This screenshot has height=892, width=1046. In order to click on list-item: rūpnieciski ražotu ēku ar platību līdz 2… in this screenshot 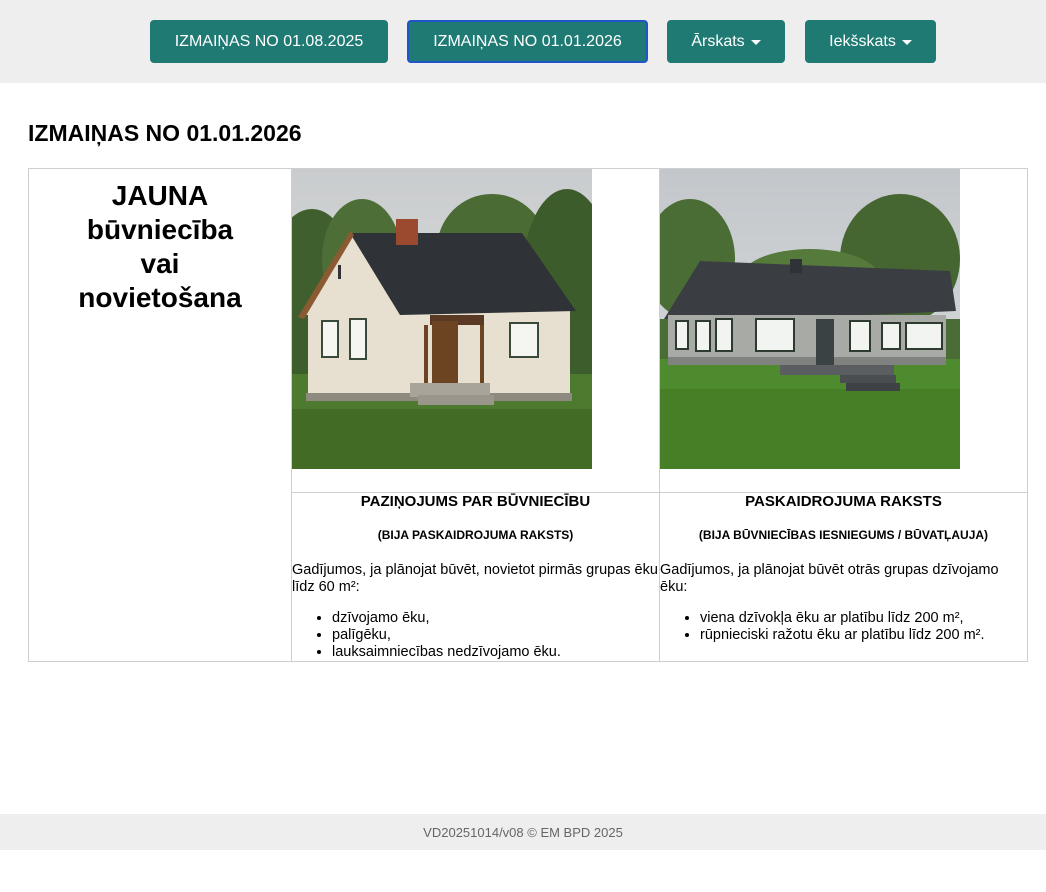, I will do `click(863, 635)`.